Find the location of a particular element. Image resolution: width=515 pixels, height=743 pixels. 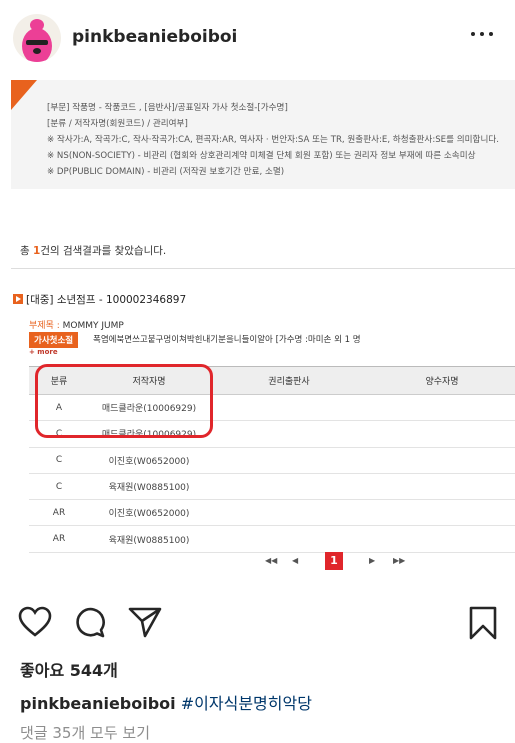

corner-accent is located at coordinates (24, 95).